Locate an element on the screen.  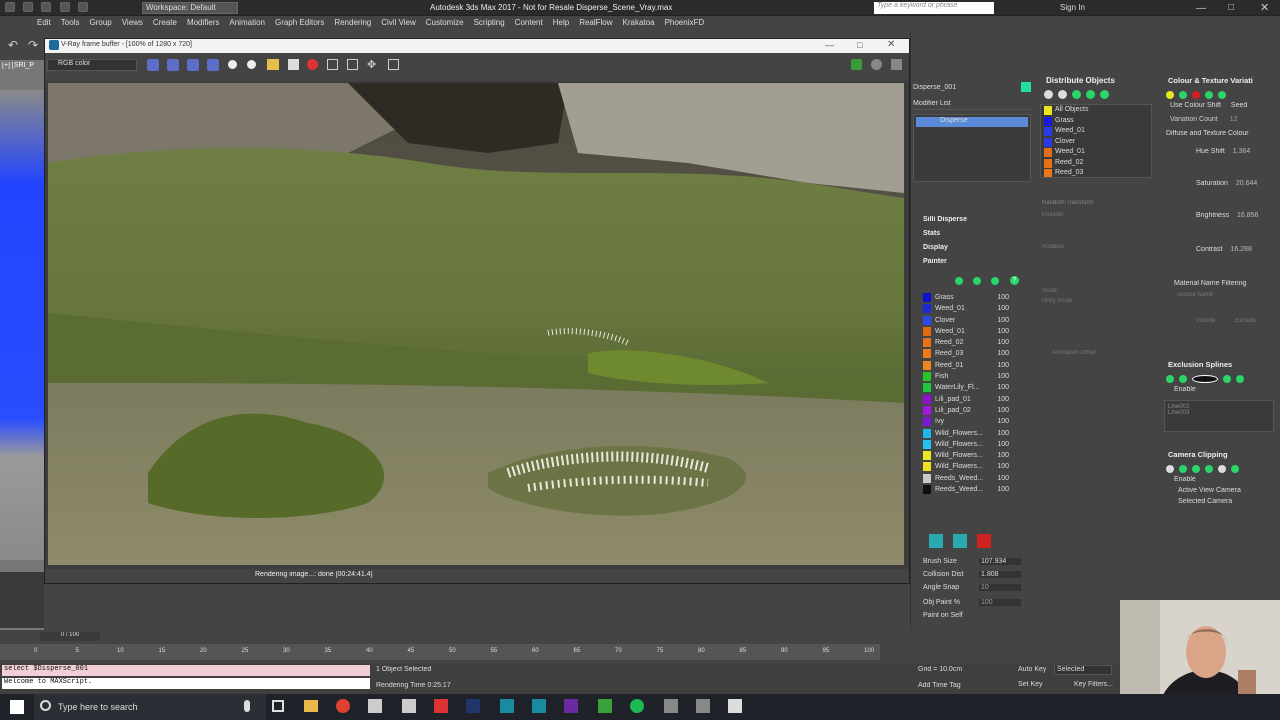
pick-spline-icon is located at coordinates (1183, 378).